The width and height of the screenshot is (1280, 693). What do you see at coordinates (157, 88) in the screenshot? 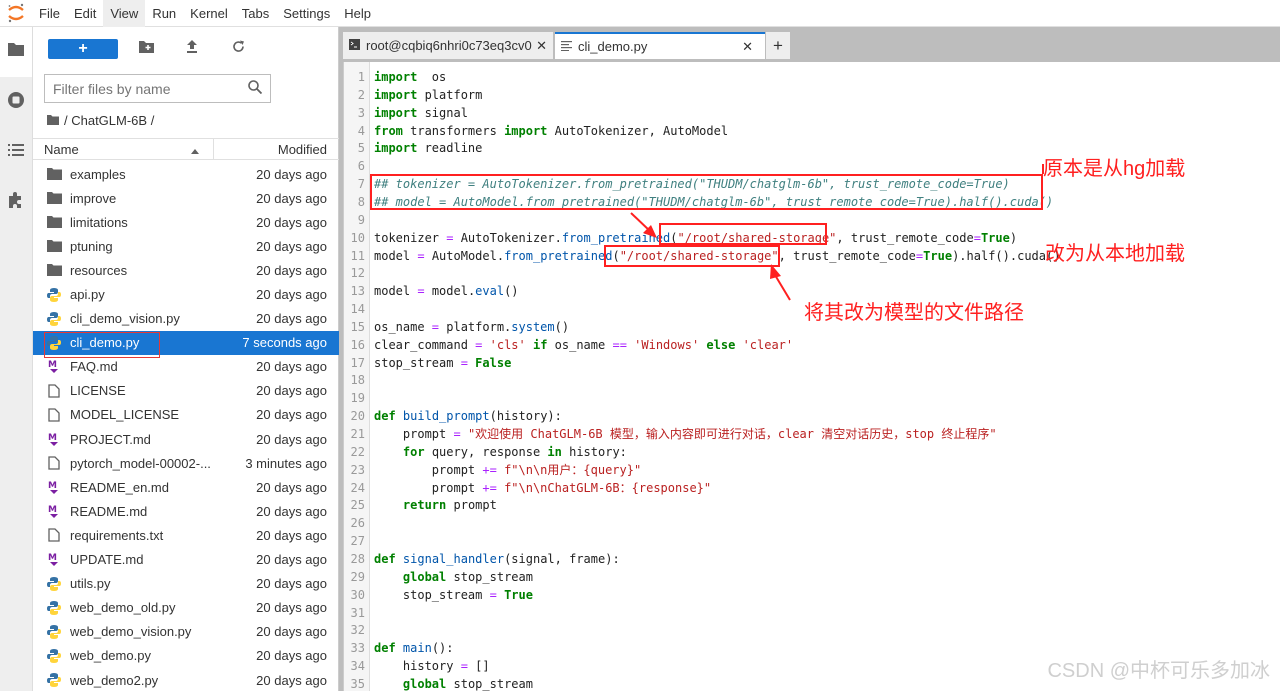
I see `file-filter-input: Filter files by name` at bounding box center [157, 88].